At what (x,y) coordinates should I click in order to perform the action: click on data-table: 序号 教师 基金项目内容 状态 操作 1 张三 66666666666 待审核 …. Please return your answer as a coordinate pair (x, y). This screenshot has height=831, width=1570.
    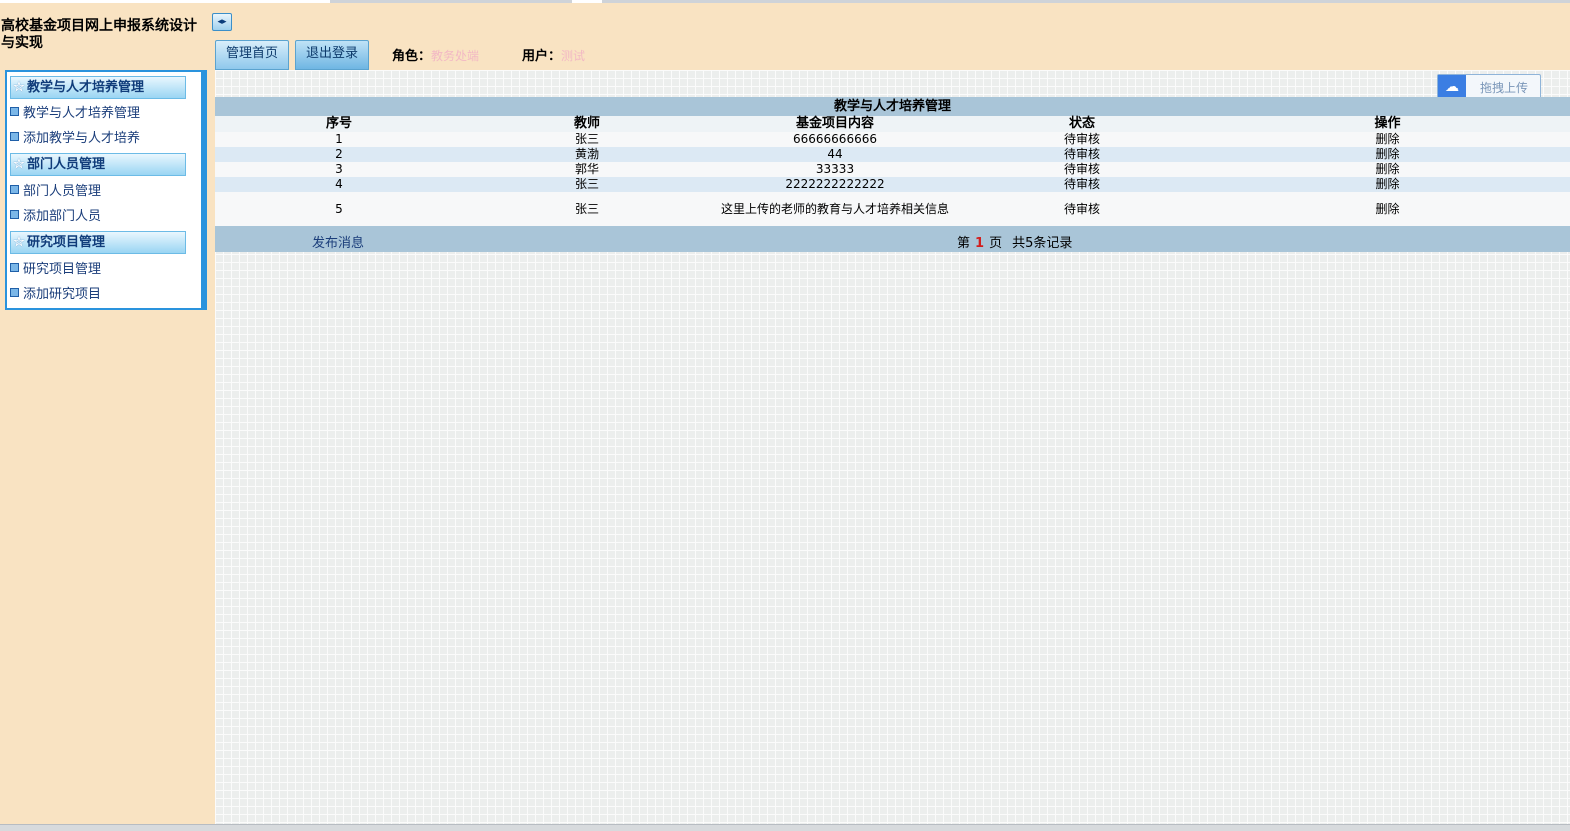
    Looking at the image, I should click on (892, 171).